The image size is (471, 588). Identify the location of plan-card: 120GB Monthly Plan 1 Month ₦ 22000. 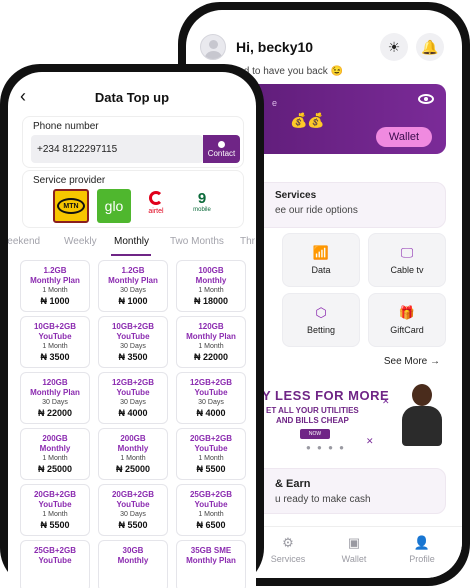
(211, 342).